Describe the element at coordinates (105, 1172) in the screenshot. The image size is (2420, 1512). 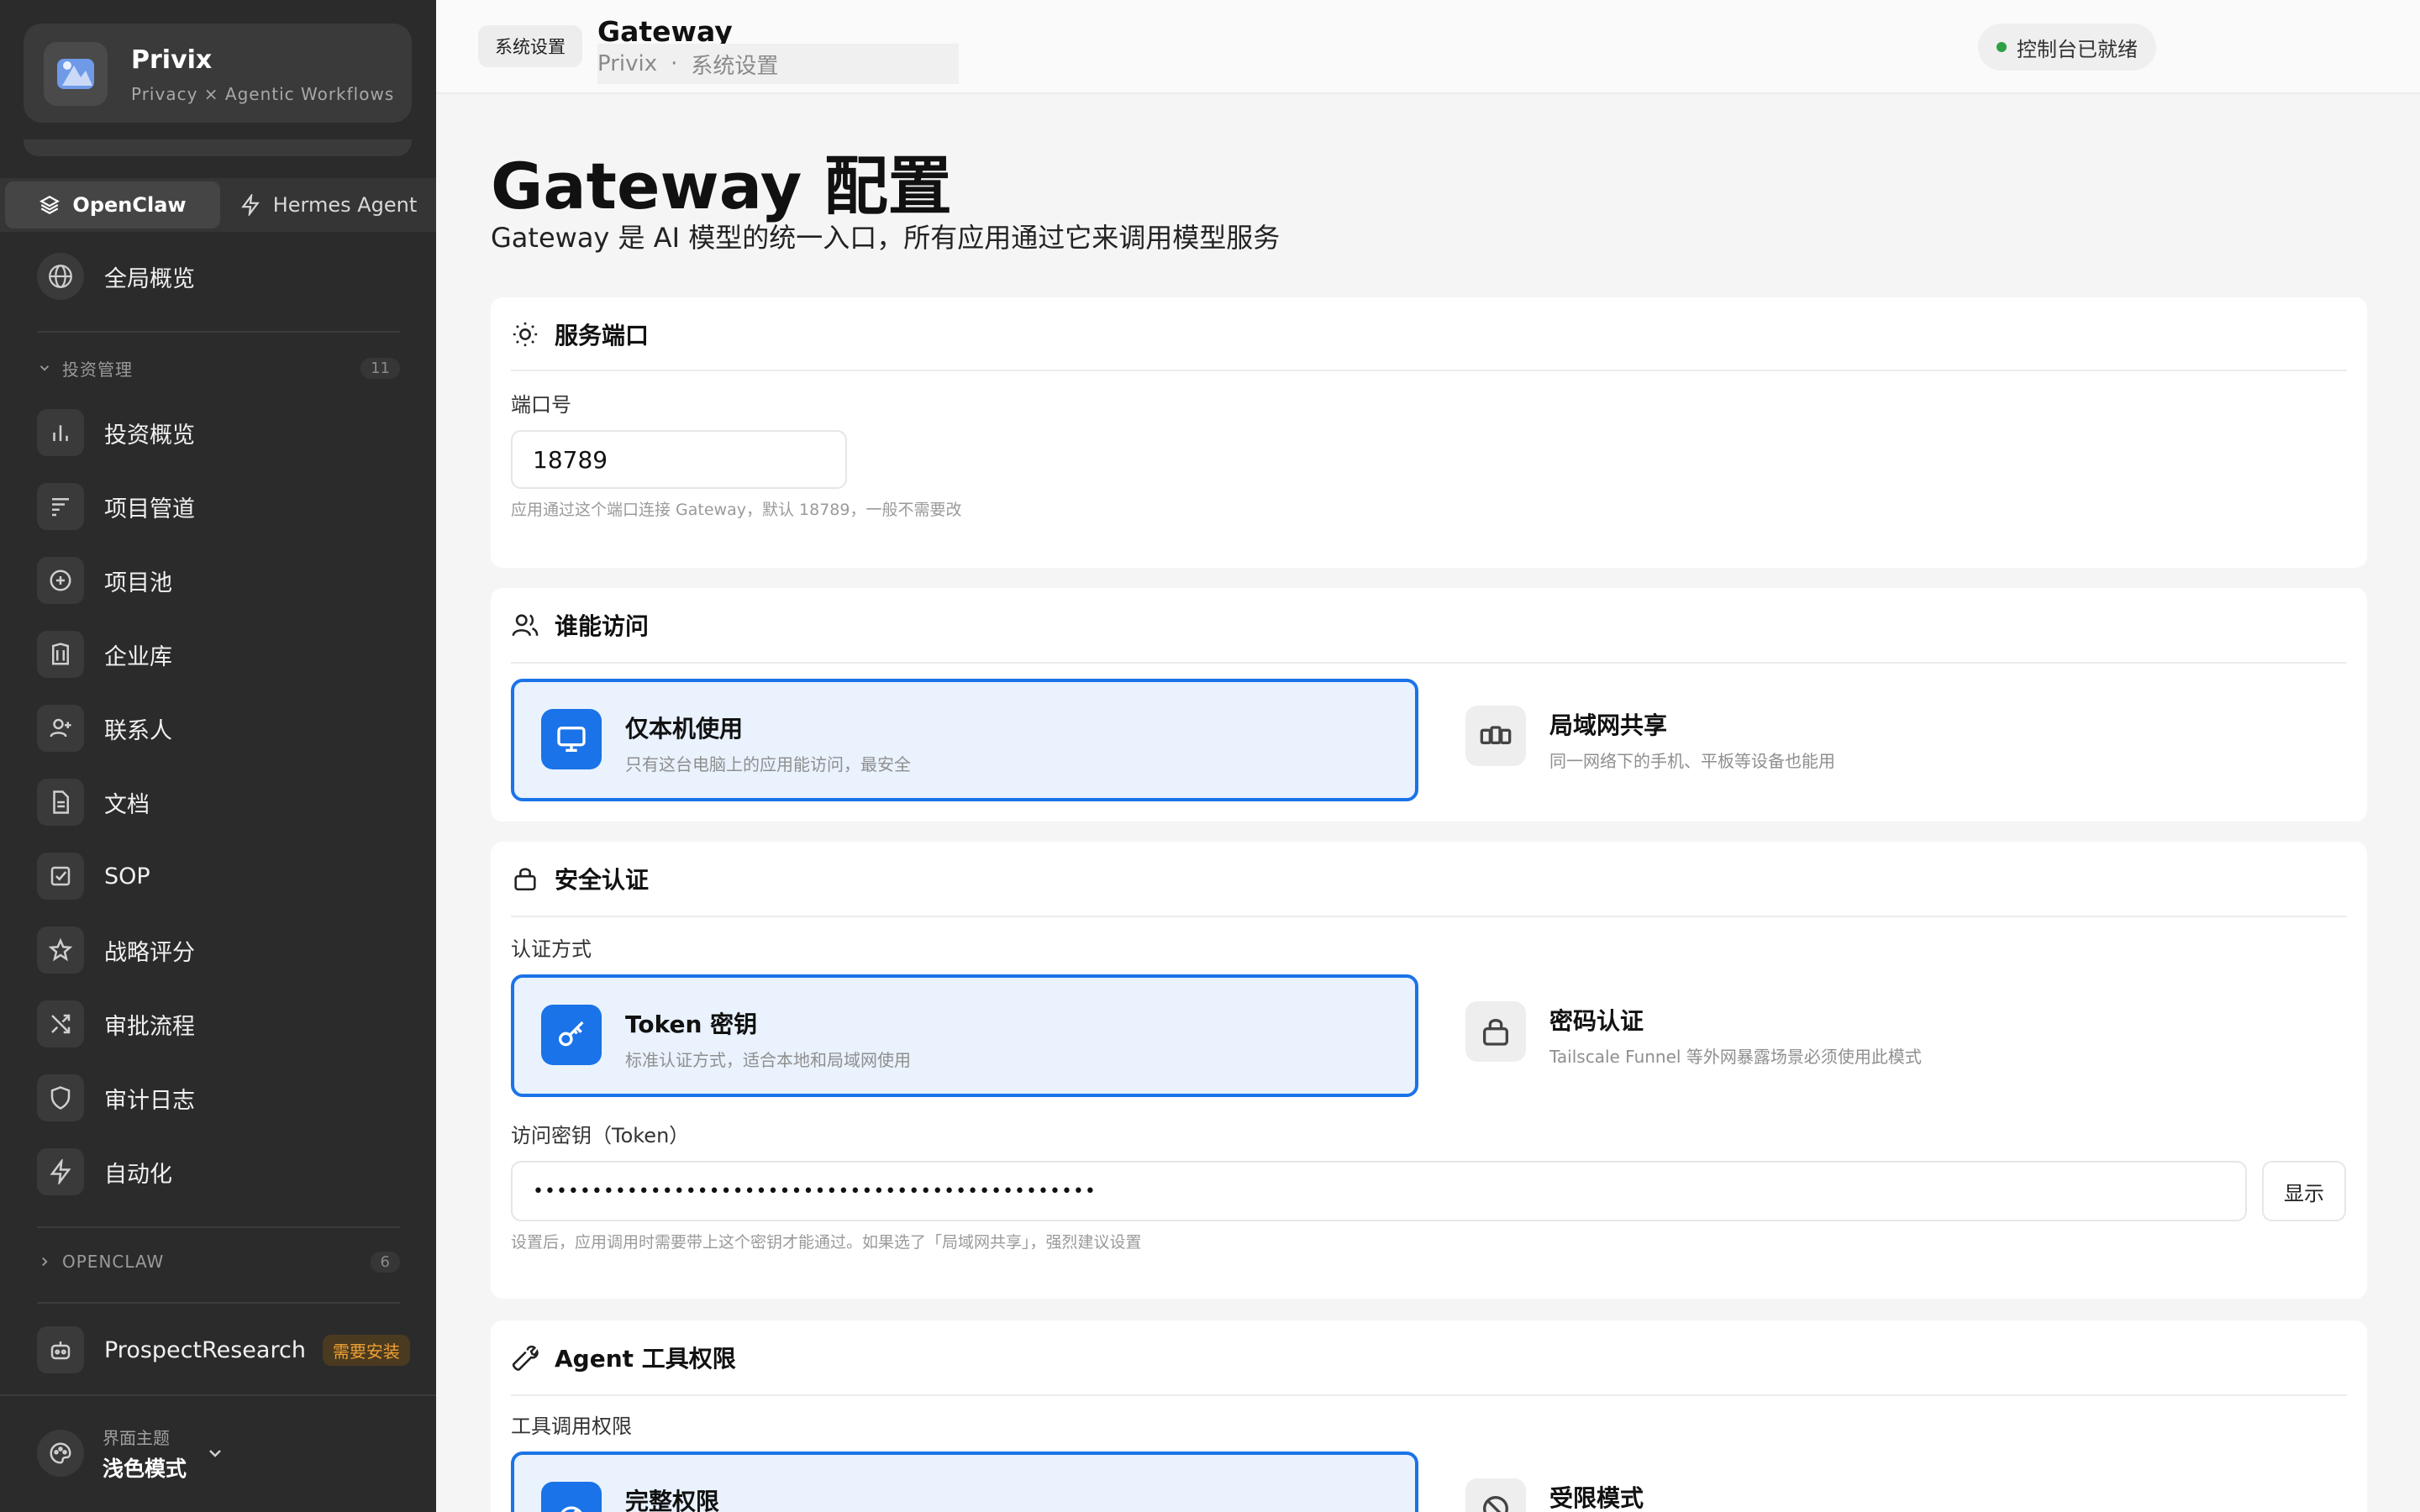
I see `sidebar-item-automation: 自动化` at that location.